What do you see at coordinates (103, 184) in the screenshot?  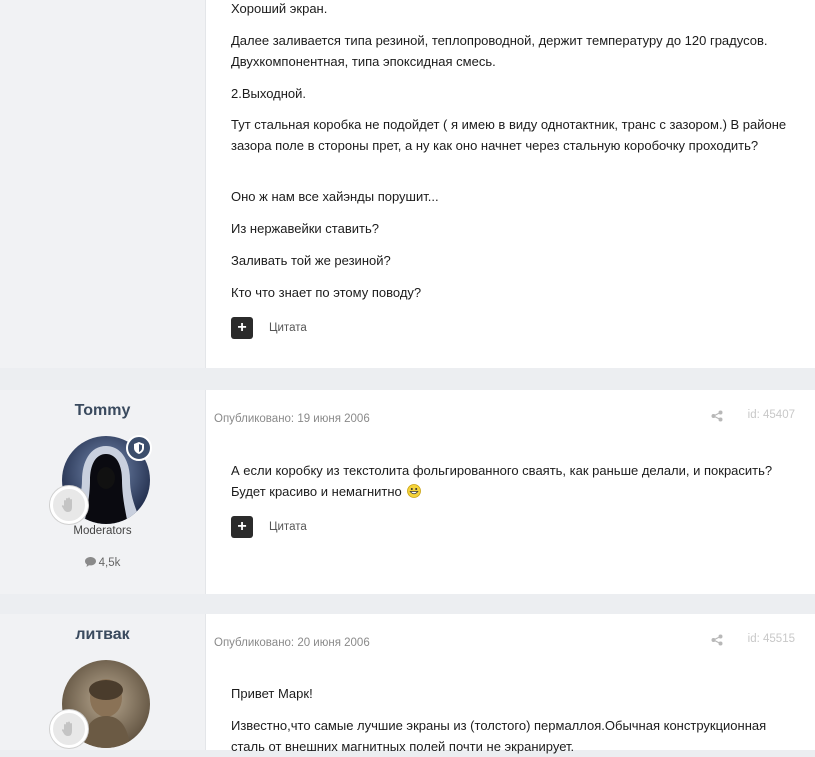 I see `post-1-author-panel` at bounding box center [103, 184].